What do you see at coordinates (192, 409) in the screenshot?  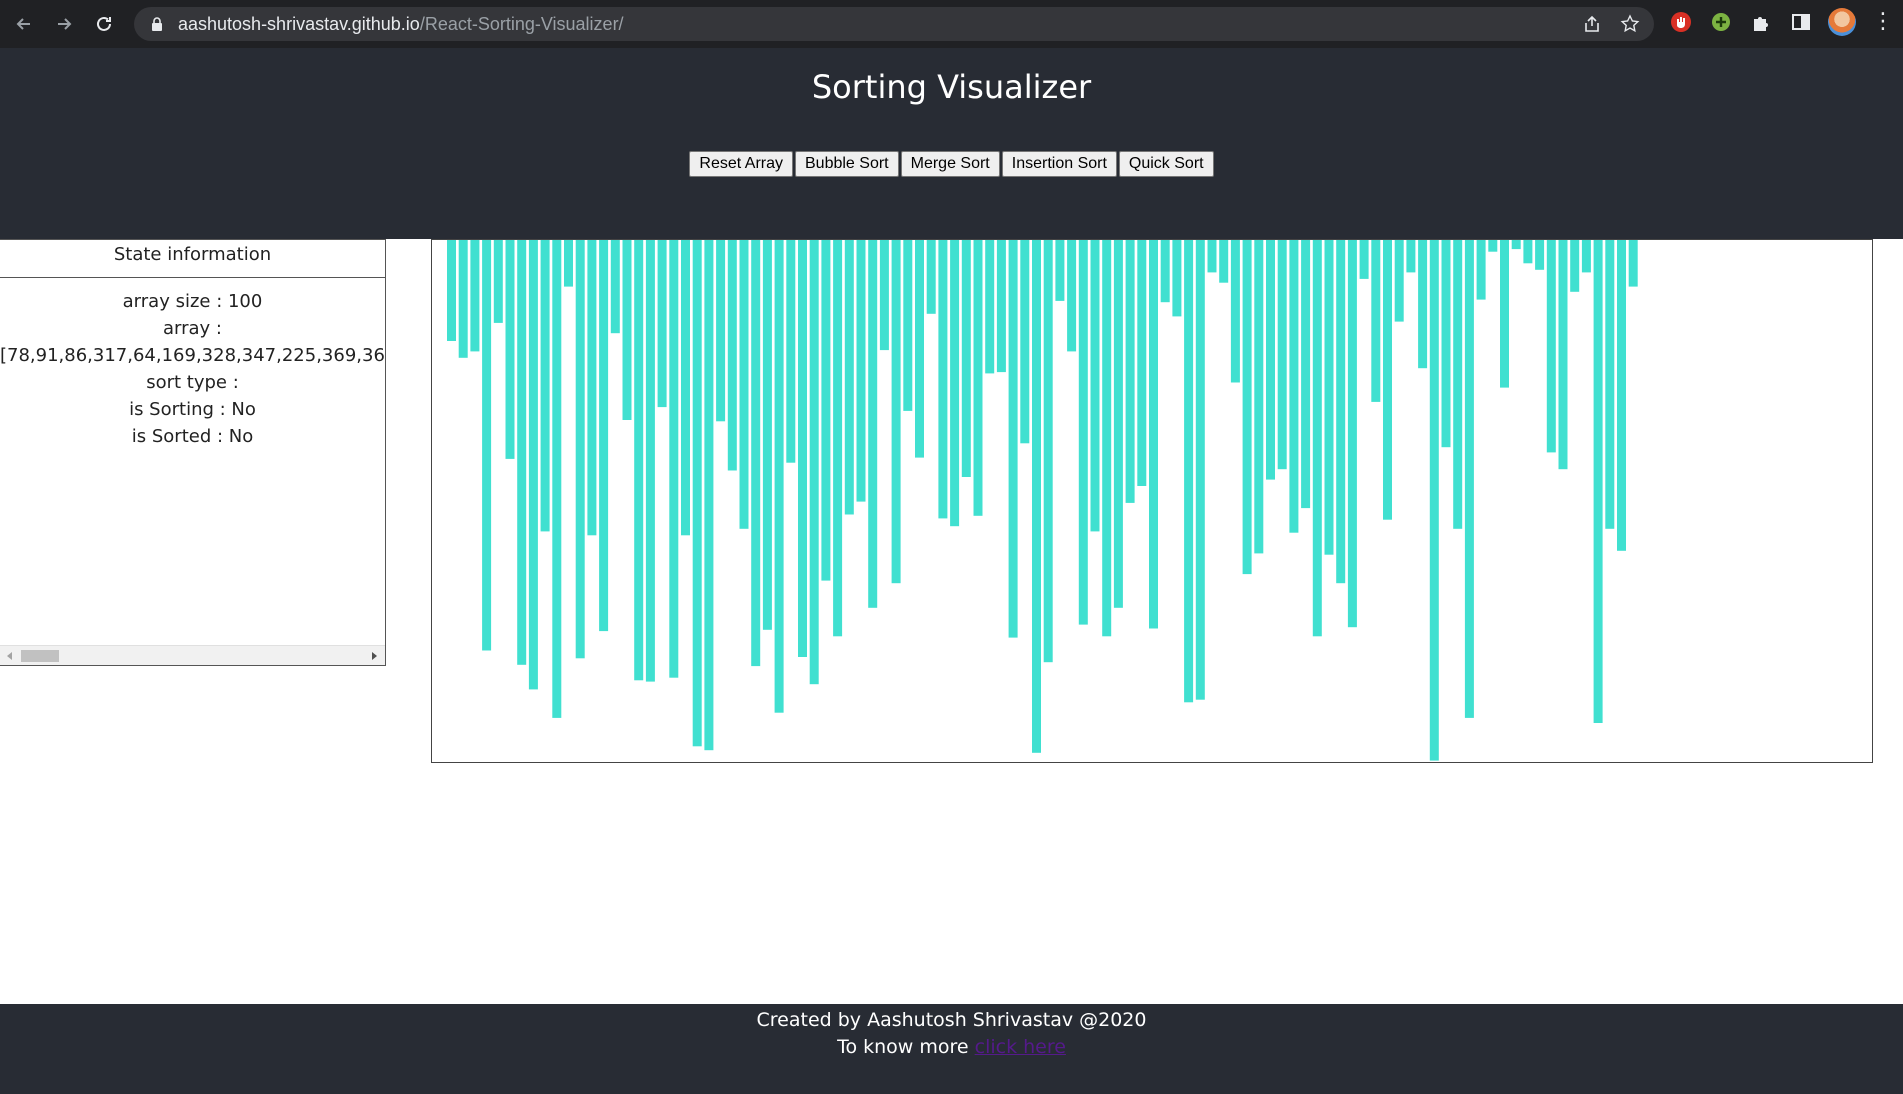 I see `is-sorting-text: is Sorting : No` at bounding box center [192, 409].